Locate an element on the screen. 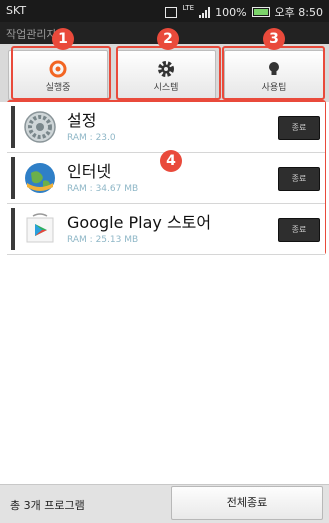 The height and width of the screenshot is (523, 329). internet-globe-icon is located at coordinates (40, 178).